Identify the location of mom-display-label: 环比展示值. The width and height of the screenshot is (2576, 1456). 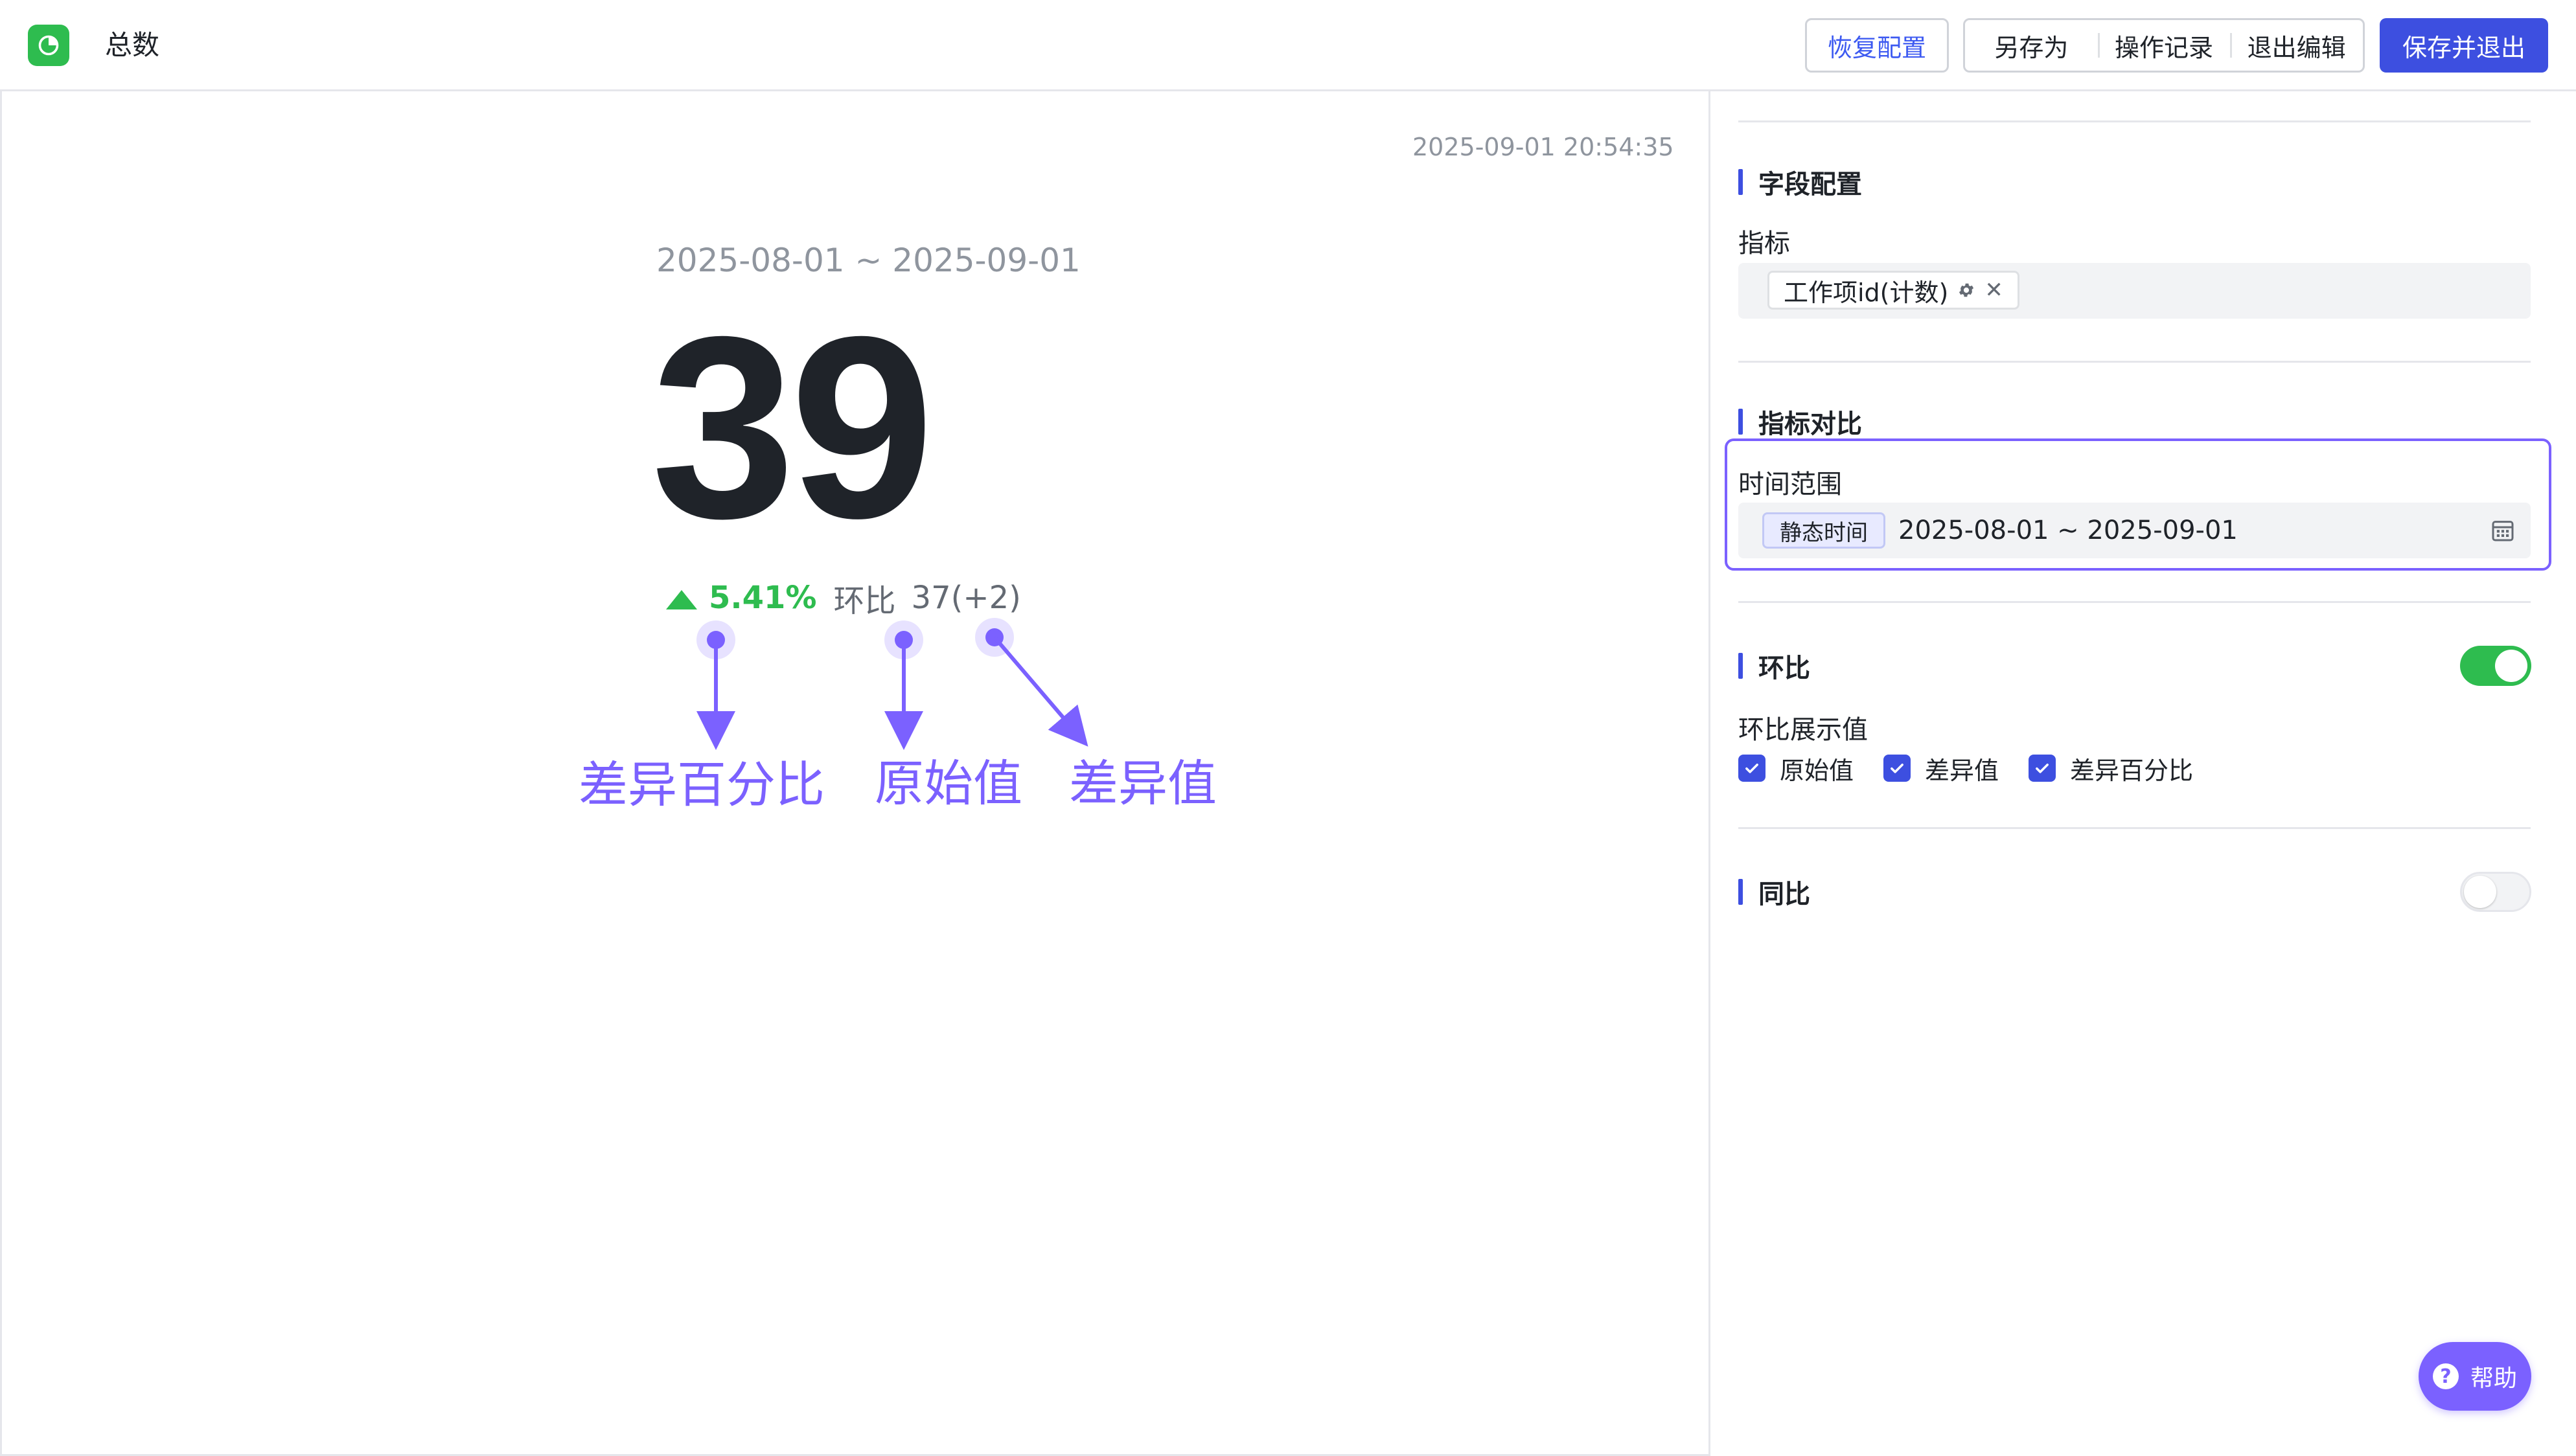
(1803, 730).